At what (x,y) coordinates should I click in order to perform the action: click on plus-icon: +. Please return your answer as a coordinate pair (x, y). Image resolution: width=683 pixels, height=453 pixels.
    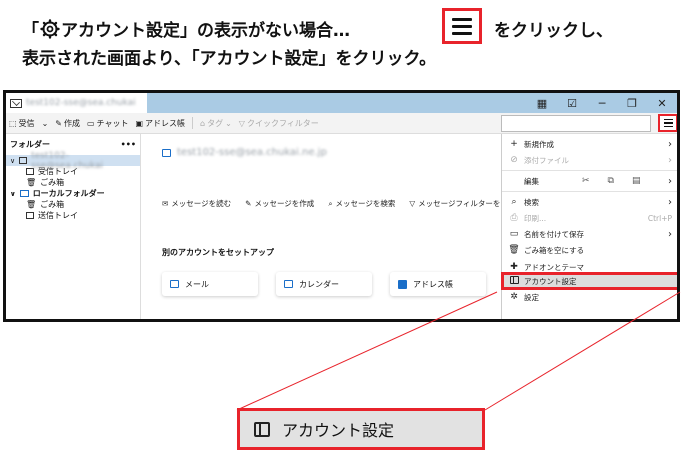
    Looking at the image, I should click on (514, 144).